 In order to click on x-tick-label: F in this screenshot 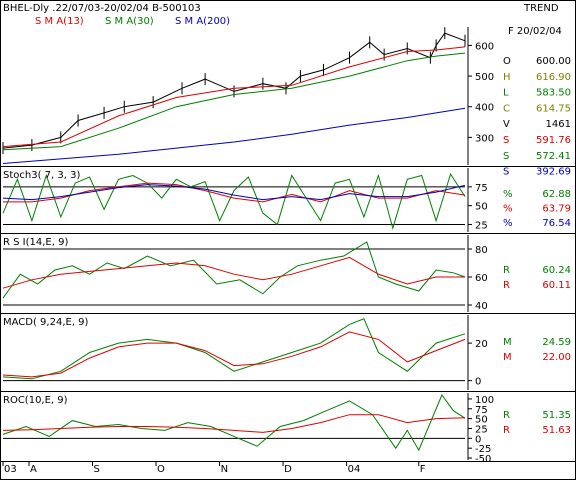, I will do `click(423, 469)`.